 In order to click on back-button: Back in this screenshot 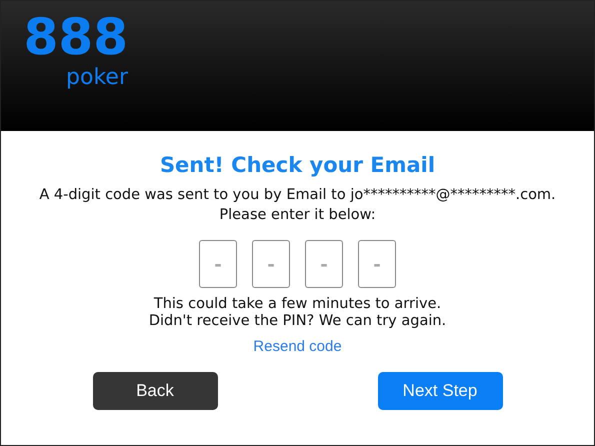, I will do `click(155, 391)`.